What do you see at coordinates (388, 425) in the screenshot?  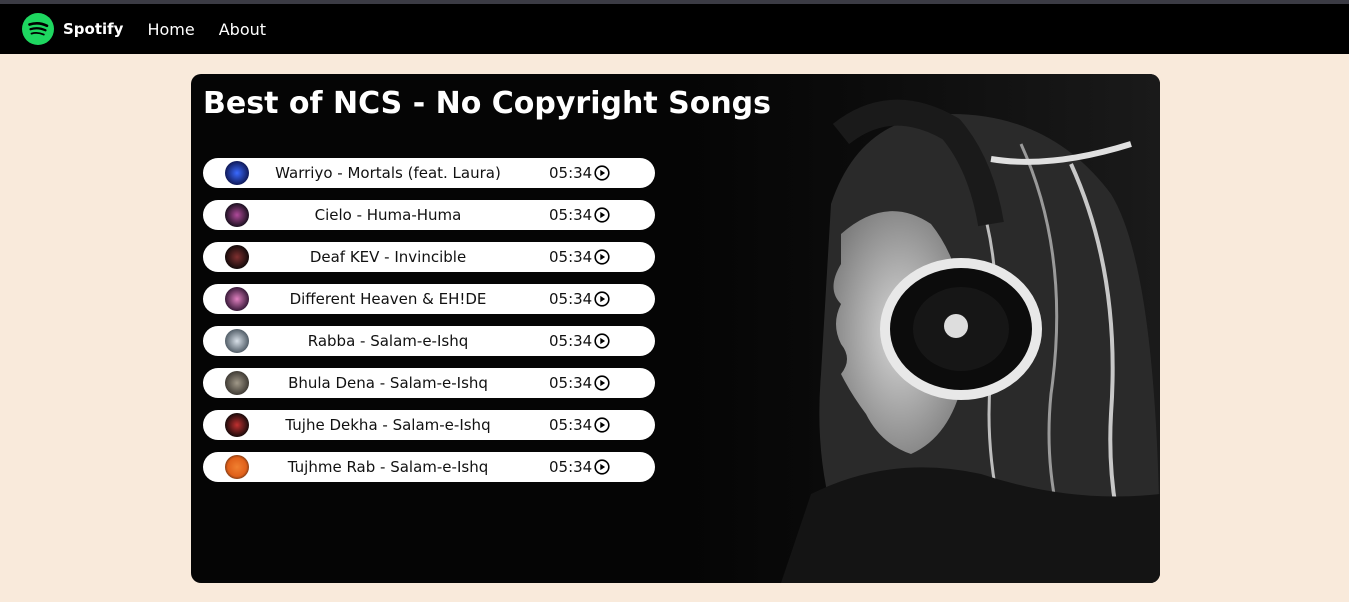 I see `song-name: Tujhe Dekha - Salam-e-Ishq` at bounding box center [388, 425].